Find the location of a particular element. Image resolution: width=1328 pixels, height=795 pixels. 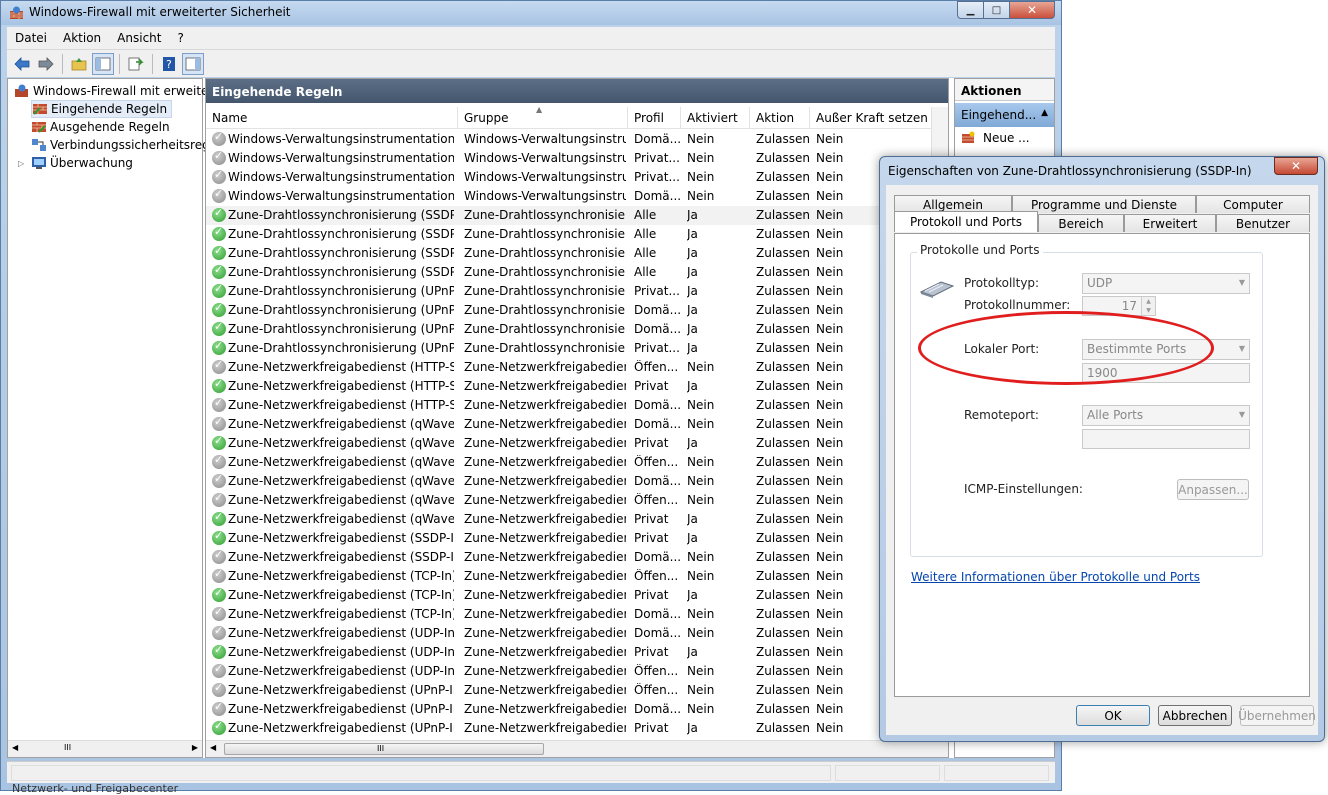

remote-port-field is located at coordinates (1166, 439).